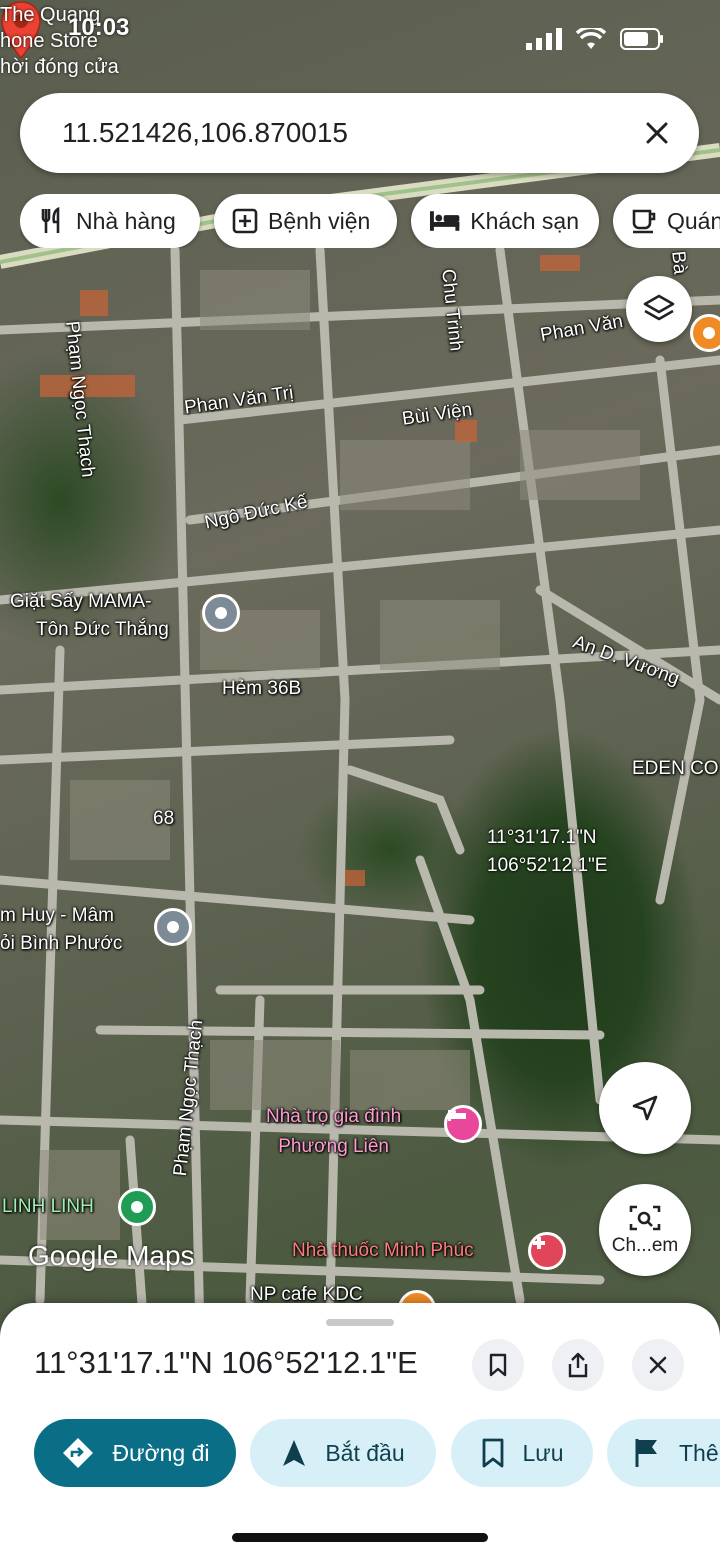 The image size is (720, 1557). Describe the element at coordinates (641, 39) in the screenshot. I see `battery-icon` at that location.